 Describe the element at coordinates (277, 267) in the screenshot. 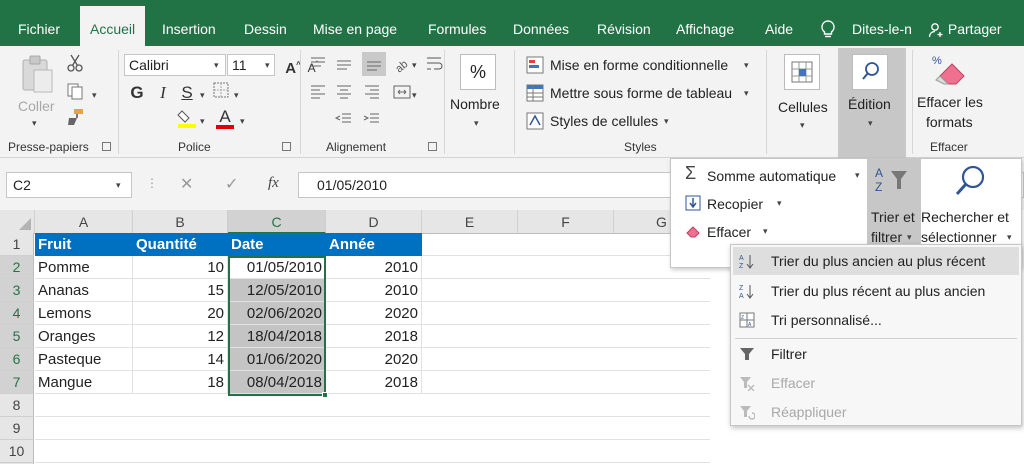

I see `active-cell: 01/05/2010` at that location.